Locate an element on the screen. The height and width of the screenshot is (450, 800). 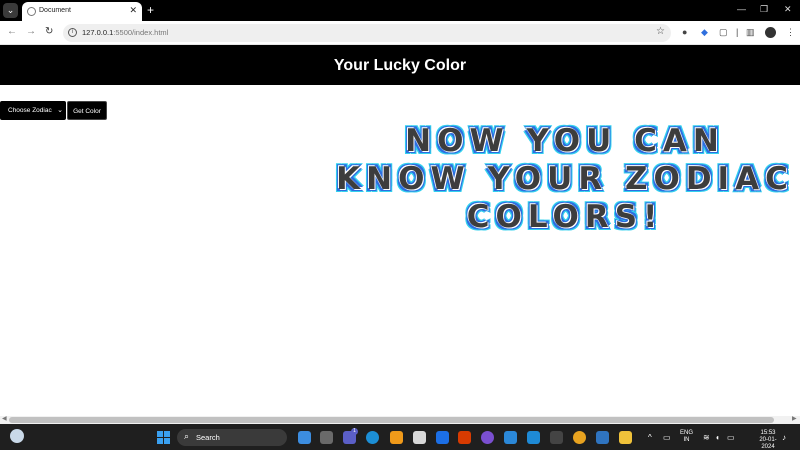
notification-badge: 1 is located at coordinates (354, 431).